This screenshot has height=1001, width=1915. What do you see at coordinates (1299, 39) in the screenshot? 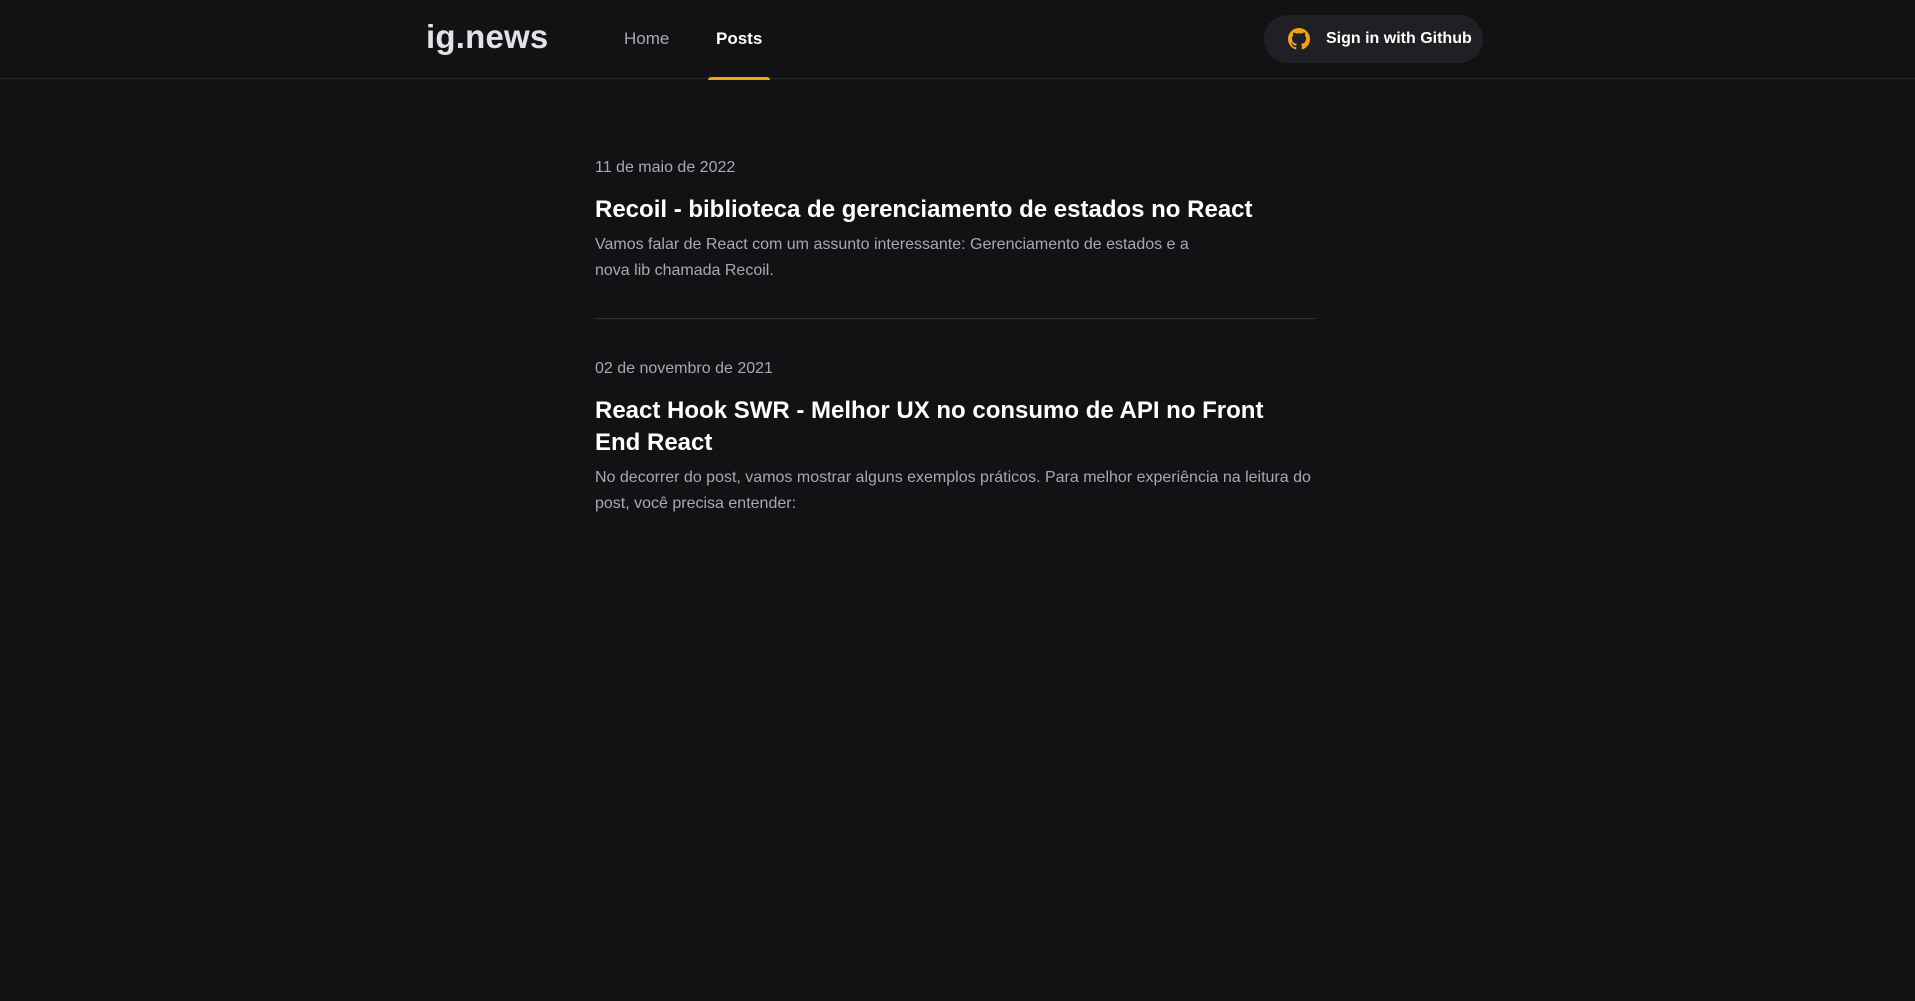
I see `github-icon` at bounding box center [1299, 39].